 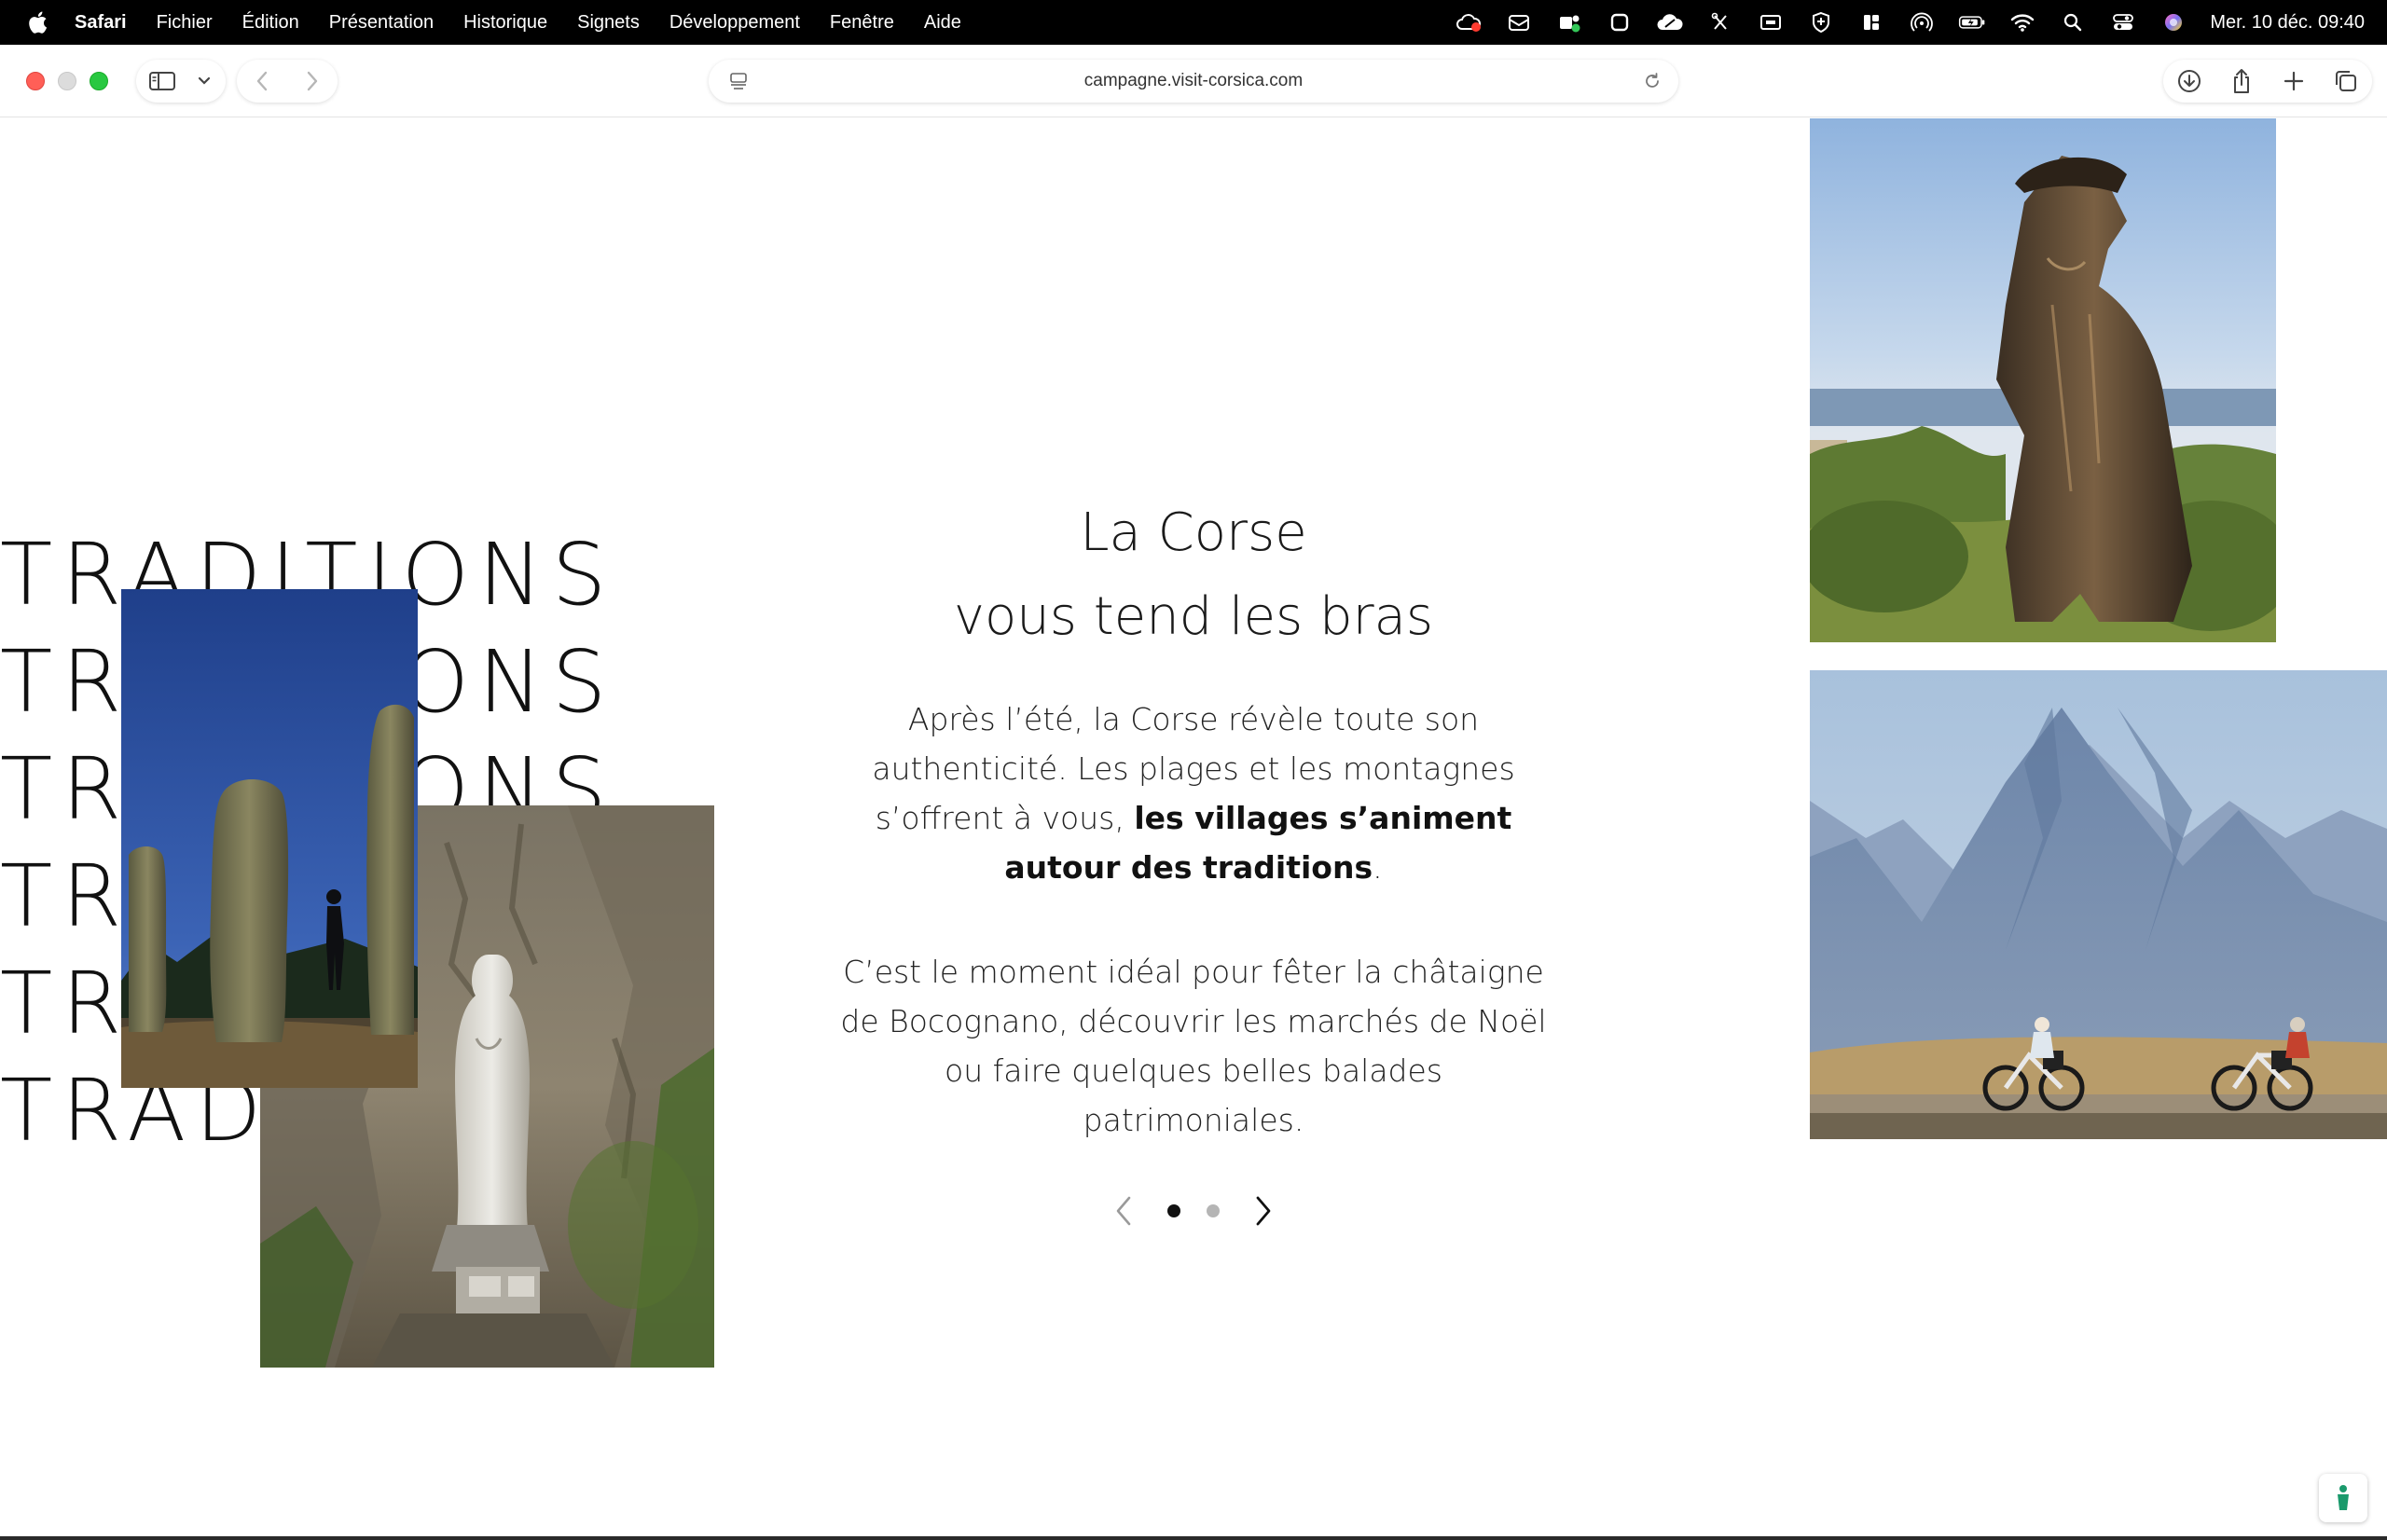 What do you see at coordinates (1922, 22) in the screenshot?
I see `airdrop-icon` at bounding box center [1922, 22].